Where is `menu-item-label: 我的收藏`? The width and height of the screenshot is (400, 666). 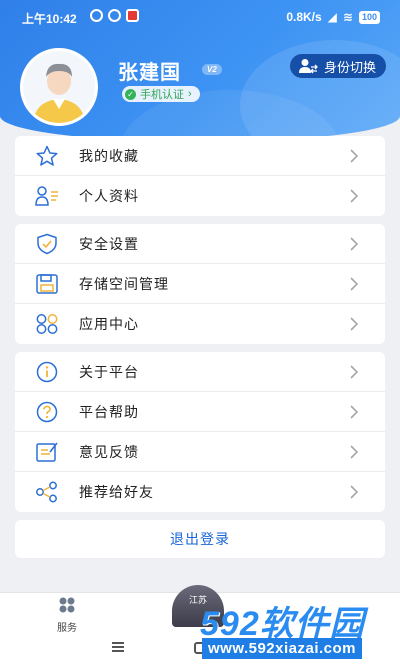
menu-item-label: 我的收藏 is located at coordinates (109, 155).